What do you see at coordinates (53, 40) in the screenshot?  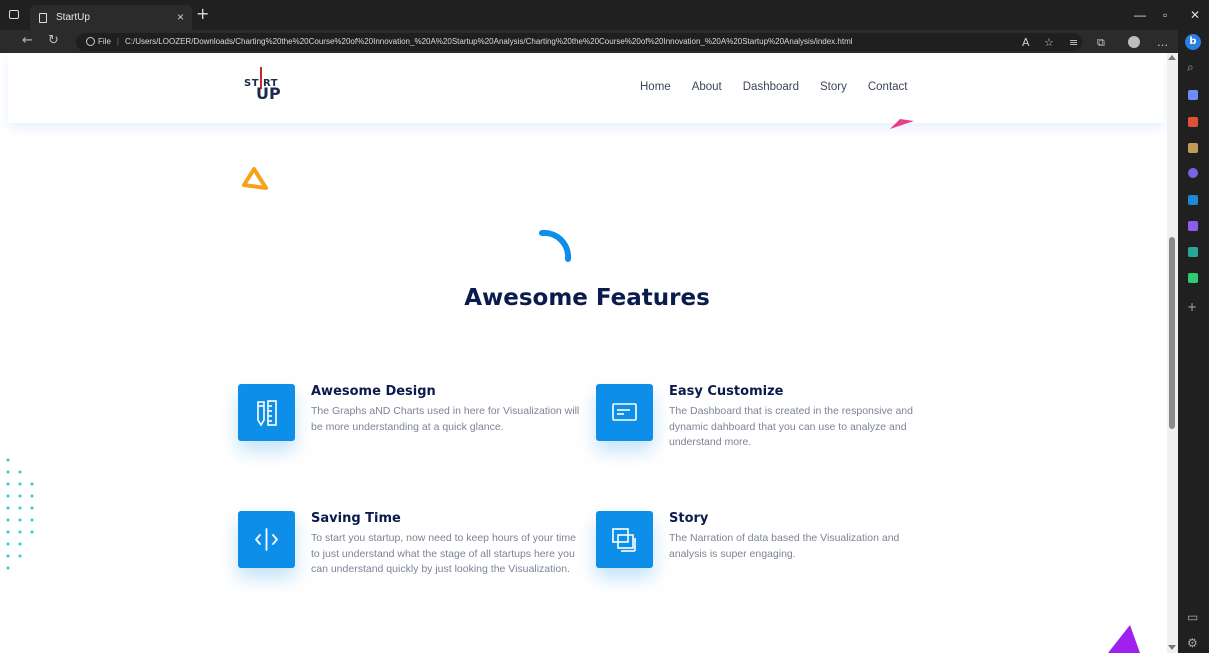 I see `refresh-icon: ↻` at bounding box center [53, 40].